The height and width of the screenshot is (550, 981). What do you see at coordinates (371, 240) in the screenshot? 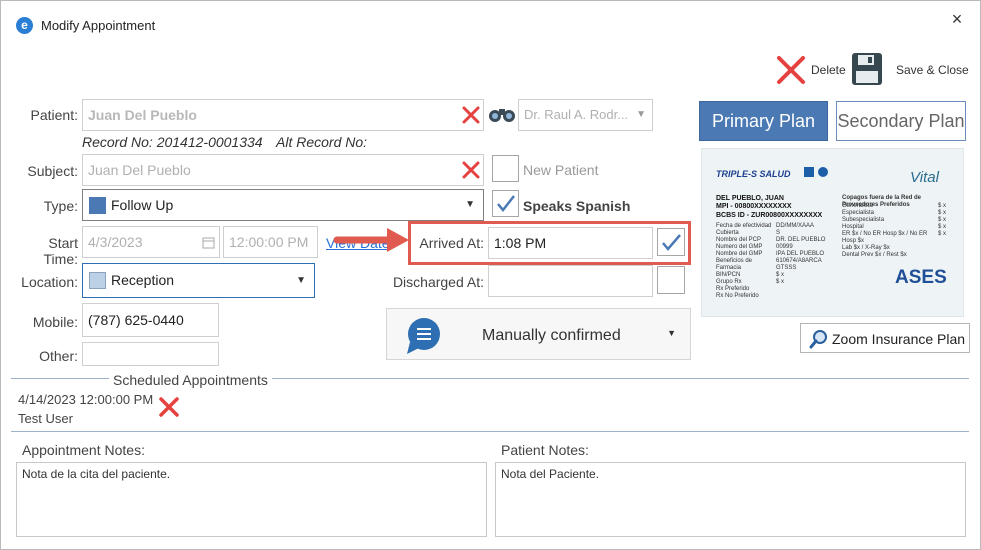
I see `red-arrow-icon` at bounding box center [371, 240].